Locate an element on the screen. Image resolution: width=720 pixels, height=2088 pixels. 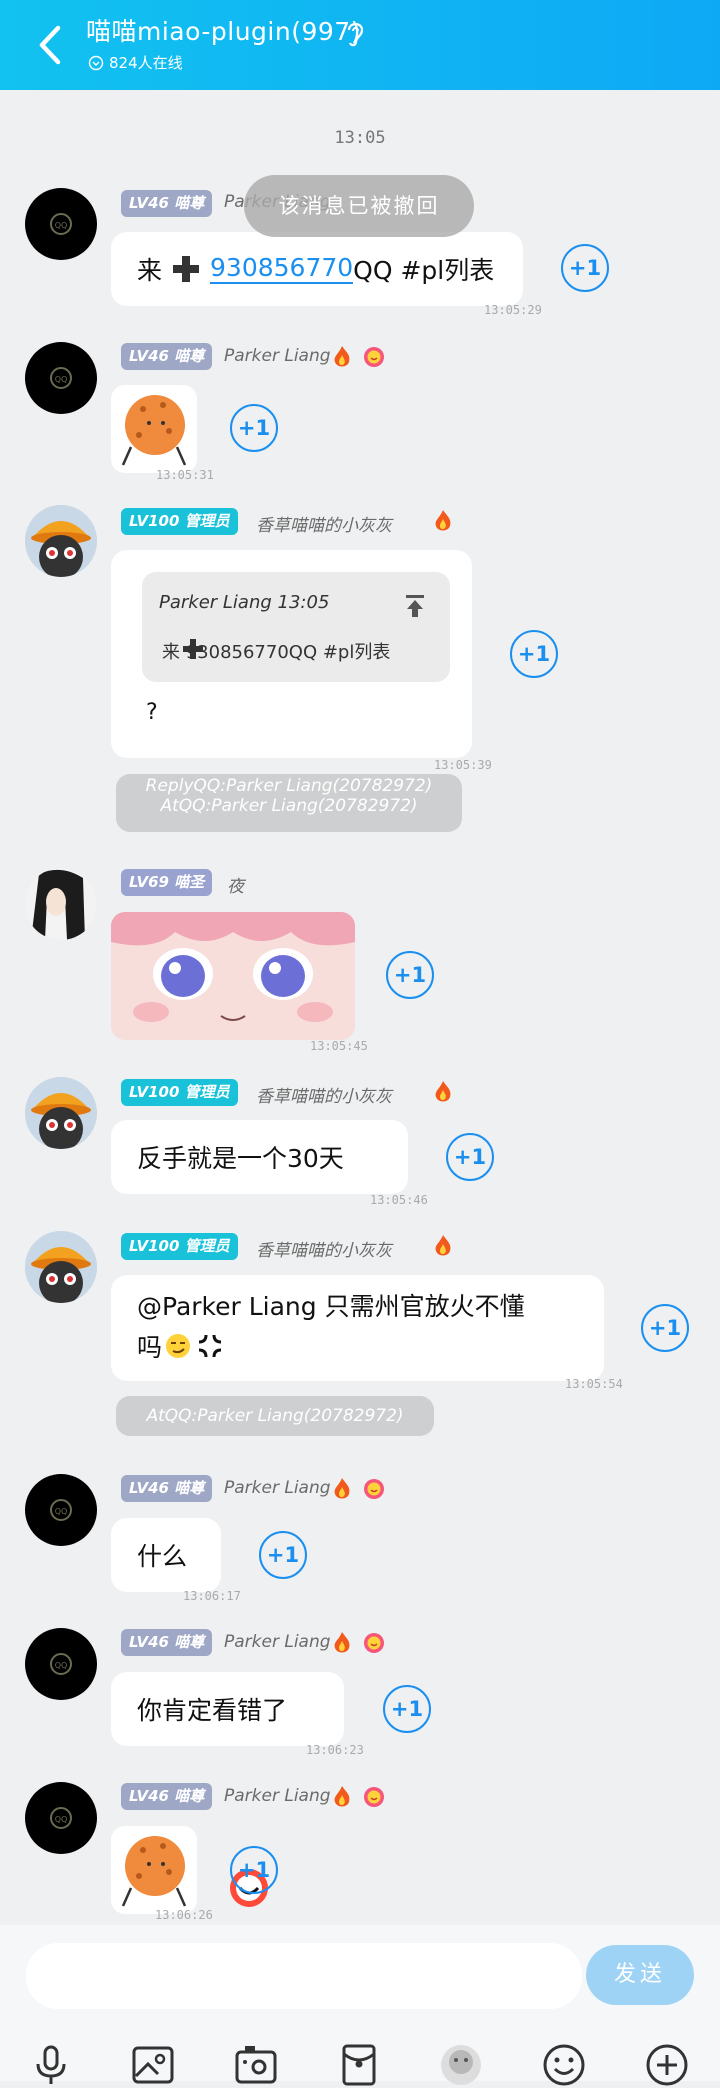
message-time: 13:05:39 is located at coordinates (463, 765).